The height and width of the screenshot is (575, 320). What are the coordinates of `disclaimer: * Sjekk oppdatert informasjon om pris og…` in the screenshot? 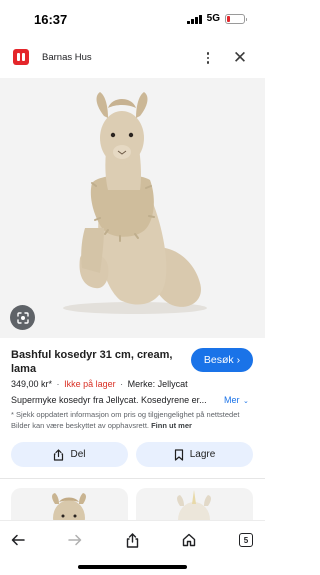 It's located at (132, 420).